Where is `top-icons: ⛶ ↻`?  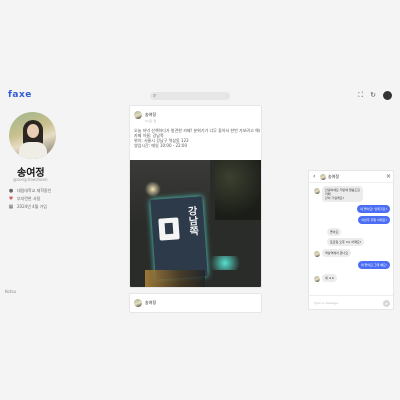
top-icons: ⛶ ↻ is located at coordinates (375, 95).